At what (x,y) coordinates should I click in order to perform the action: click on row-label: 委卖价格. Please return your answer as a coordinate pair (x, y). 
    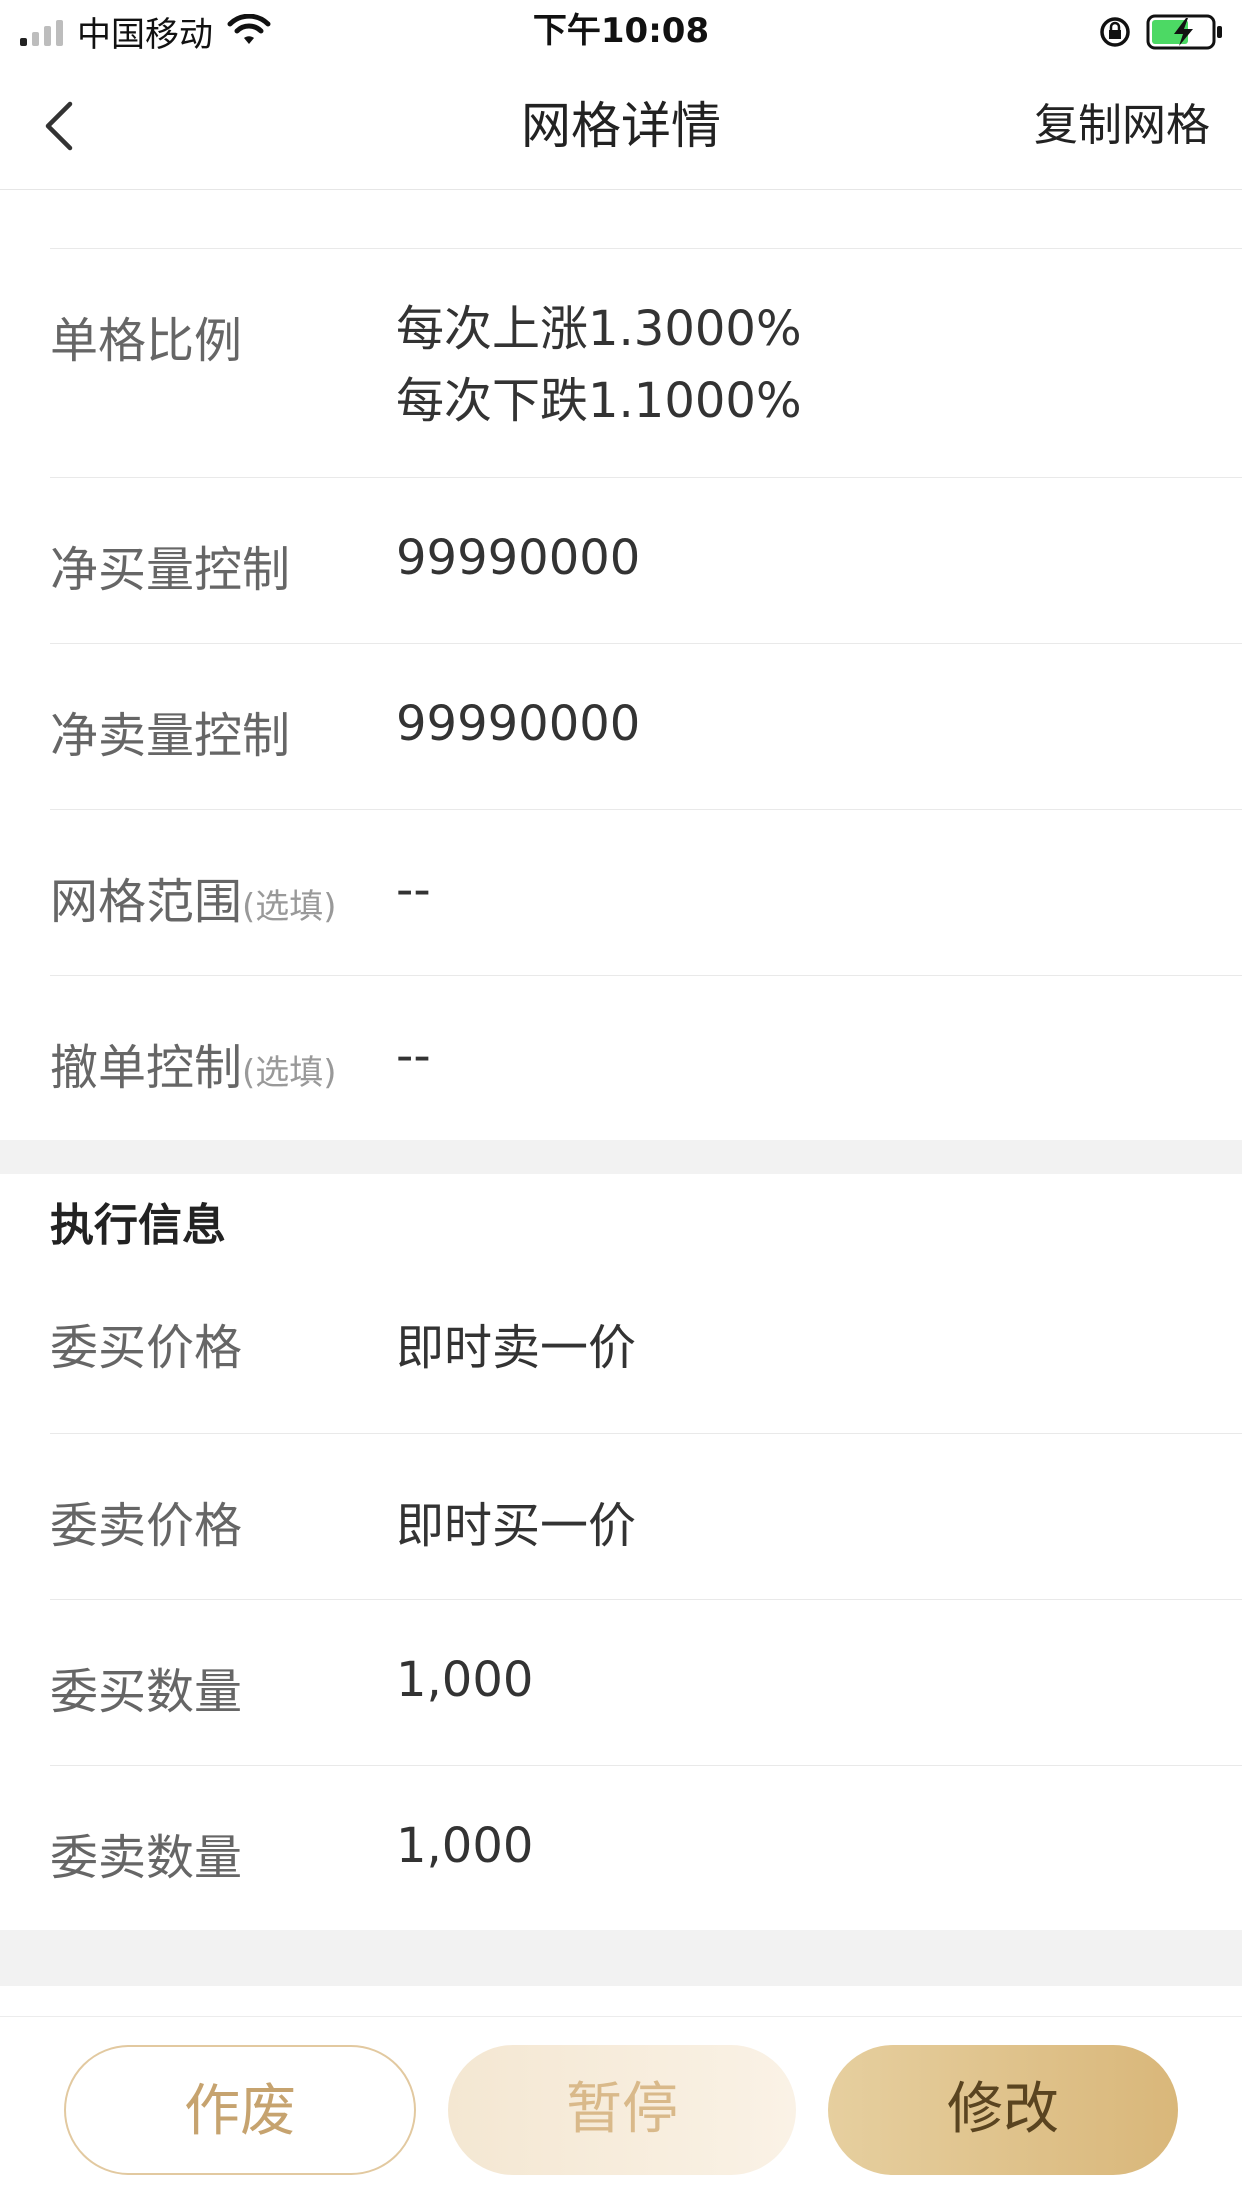
    Looking at the image, I should click on (146, 1526).